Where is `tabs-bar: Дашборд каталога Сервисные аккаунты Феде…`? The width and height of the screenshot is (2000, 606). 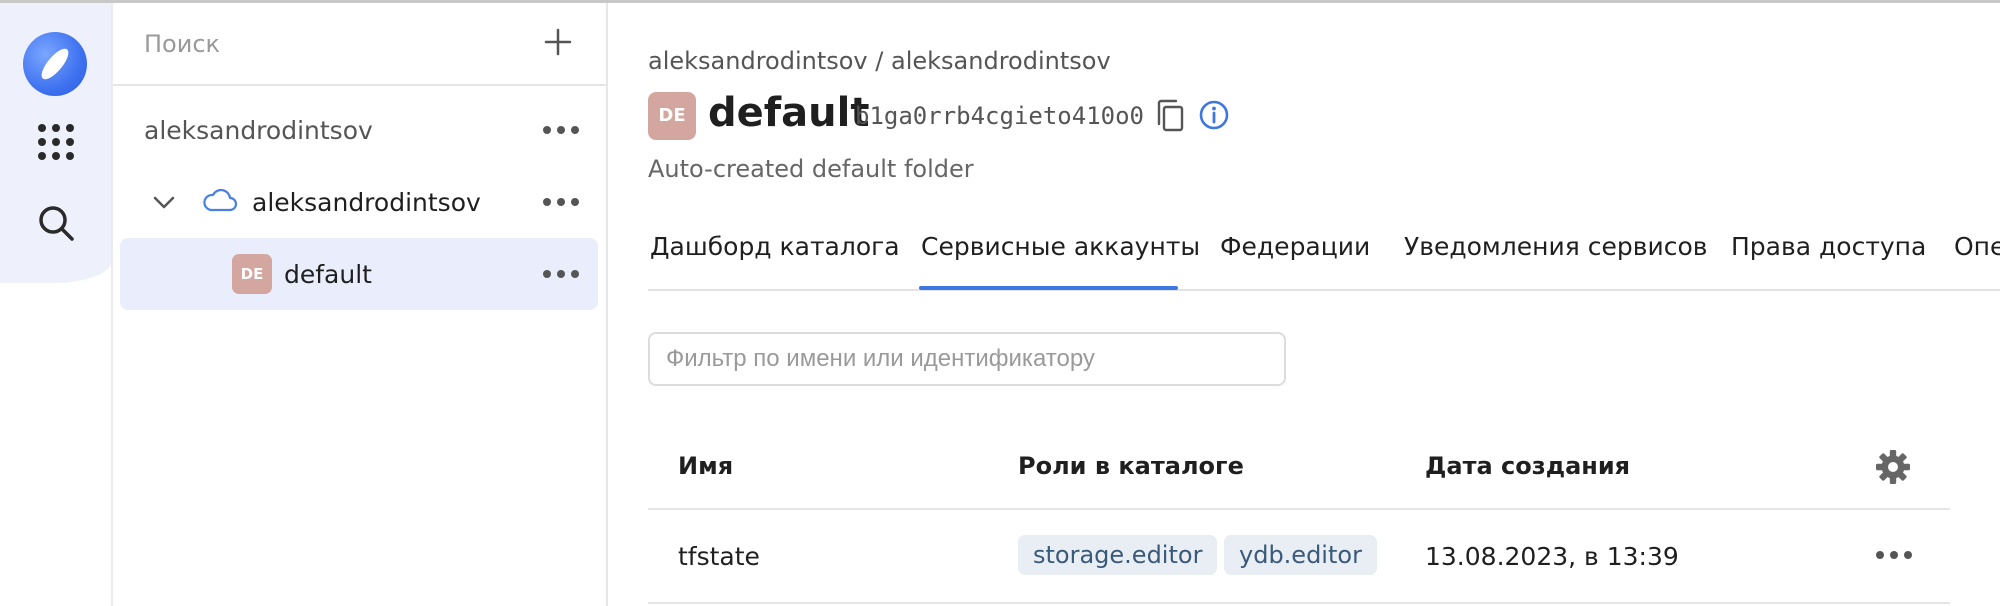
tabs-bar: Дашборд каталога Сервисные аккаунты Феде… is located at coordinates (1324, 262).